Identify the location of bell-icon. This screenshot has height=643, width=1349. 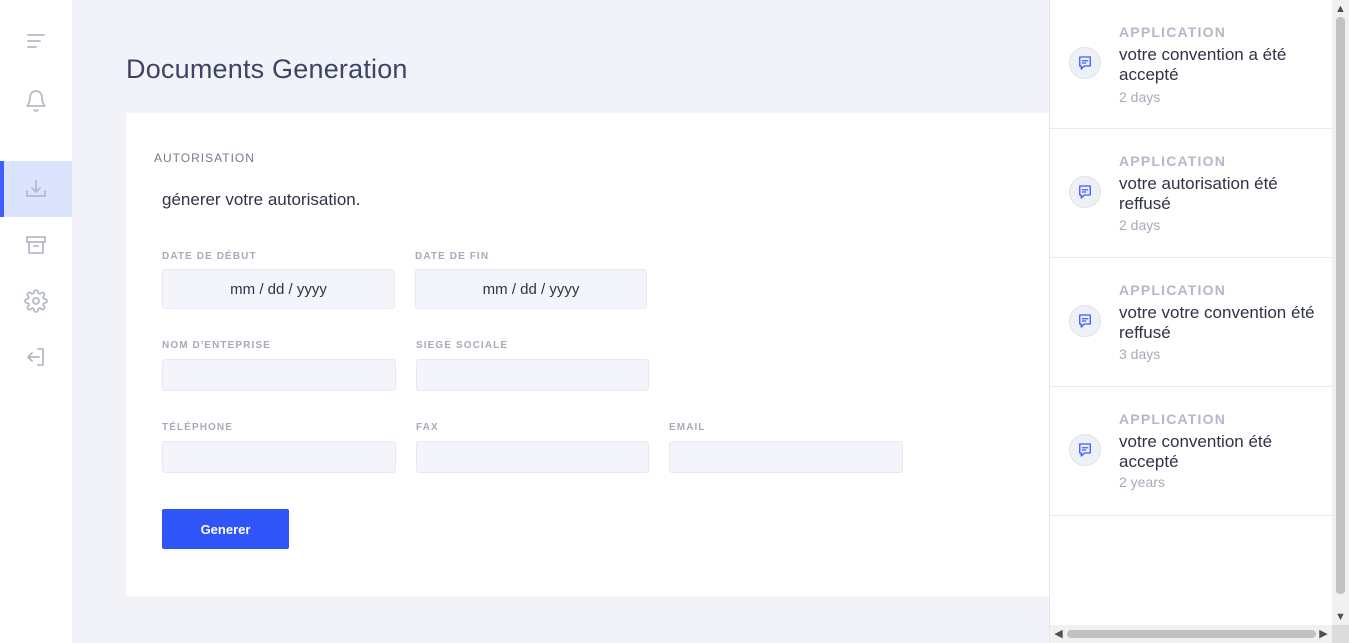
(36, 101).